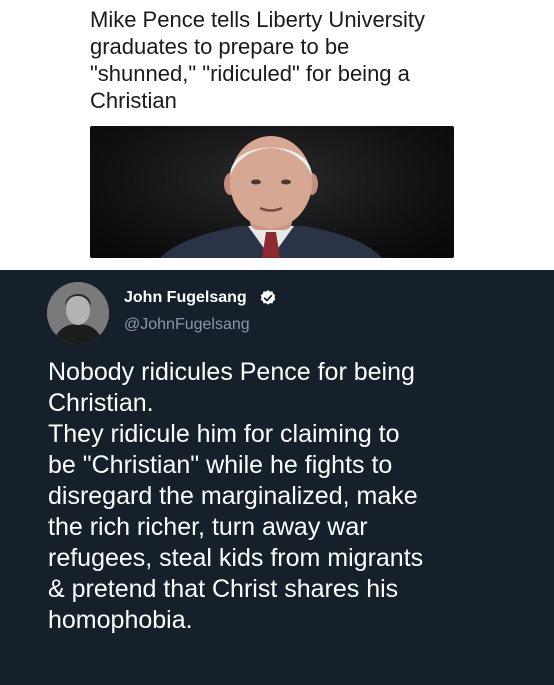 Image resolution: width=554 pixels, height=685 pixels. I want to click on author-display-name: John Fugelsang, so click(185, 298).